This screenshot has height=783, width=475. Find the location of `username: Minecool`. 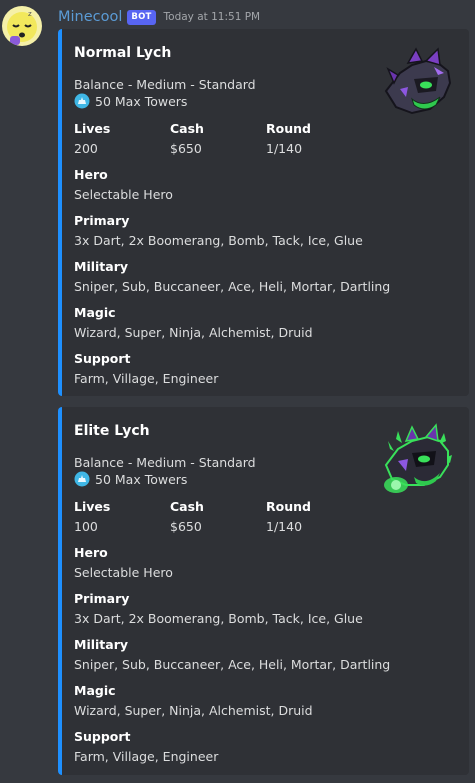

username: Minecool is located at coordinates (90, 17).